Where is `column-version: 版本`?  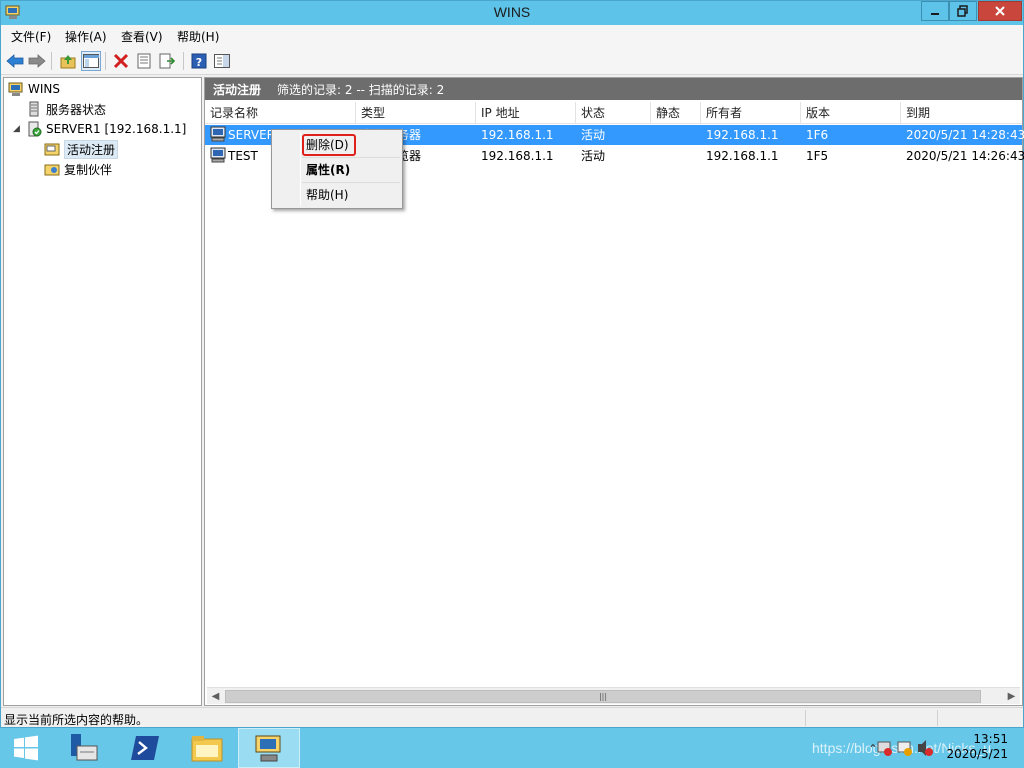 column-version: 版本 is located at coordinates (851, 113).